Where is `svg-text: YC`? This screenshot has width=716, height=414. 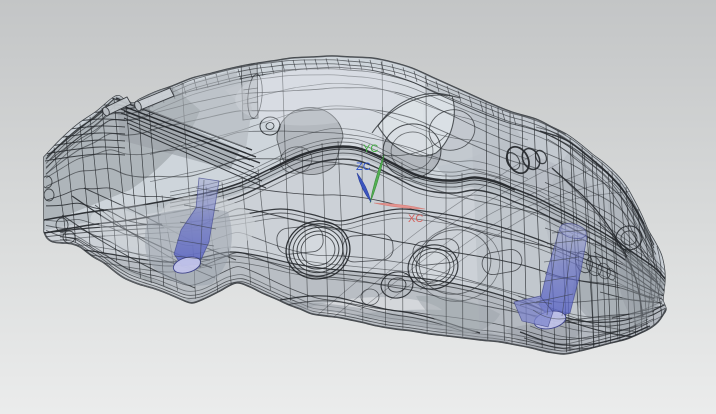 svg-text: YC is located at coordinates (370, 149).